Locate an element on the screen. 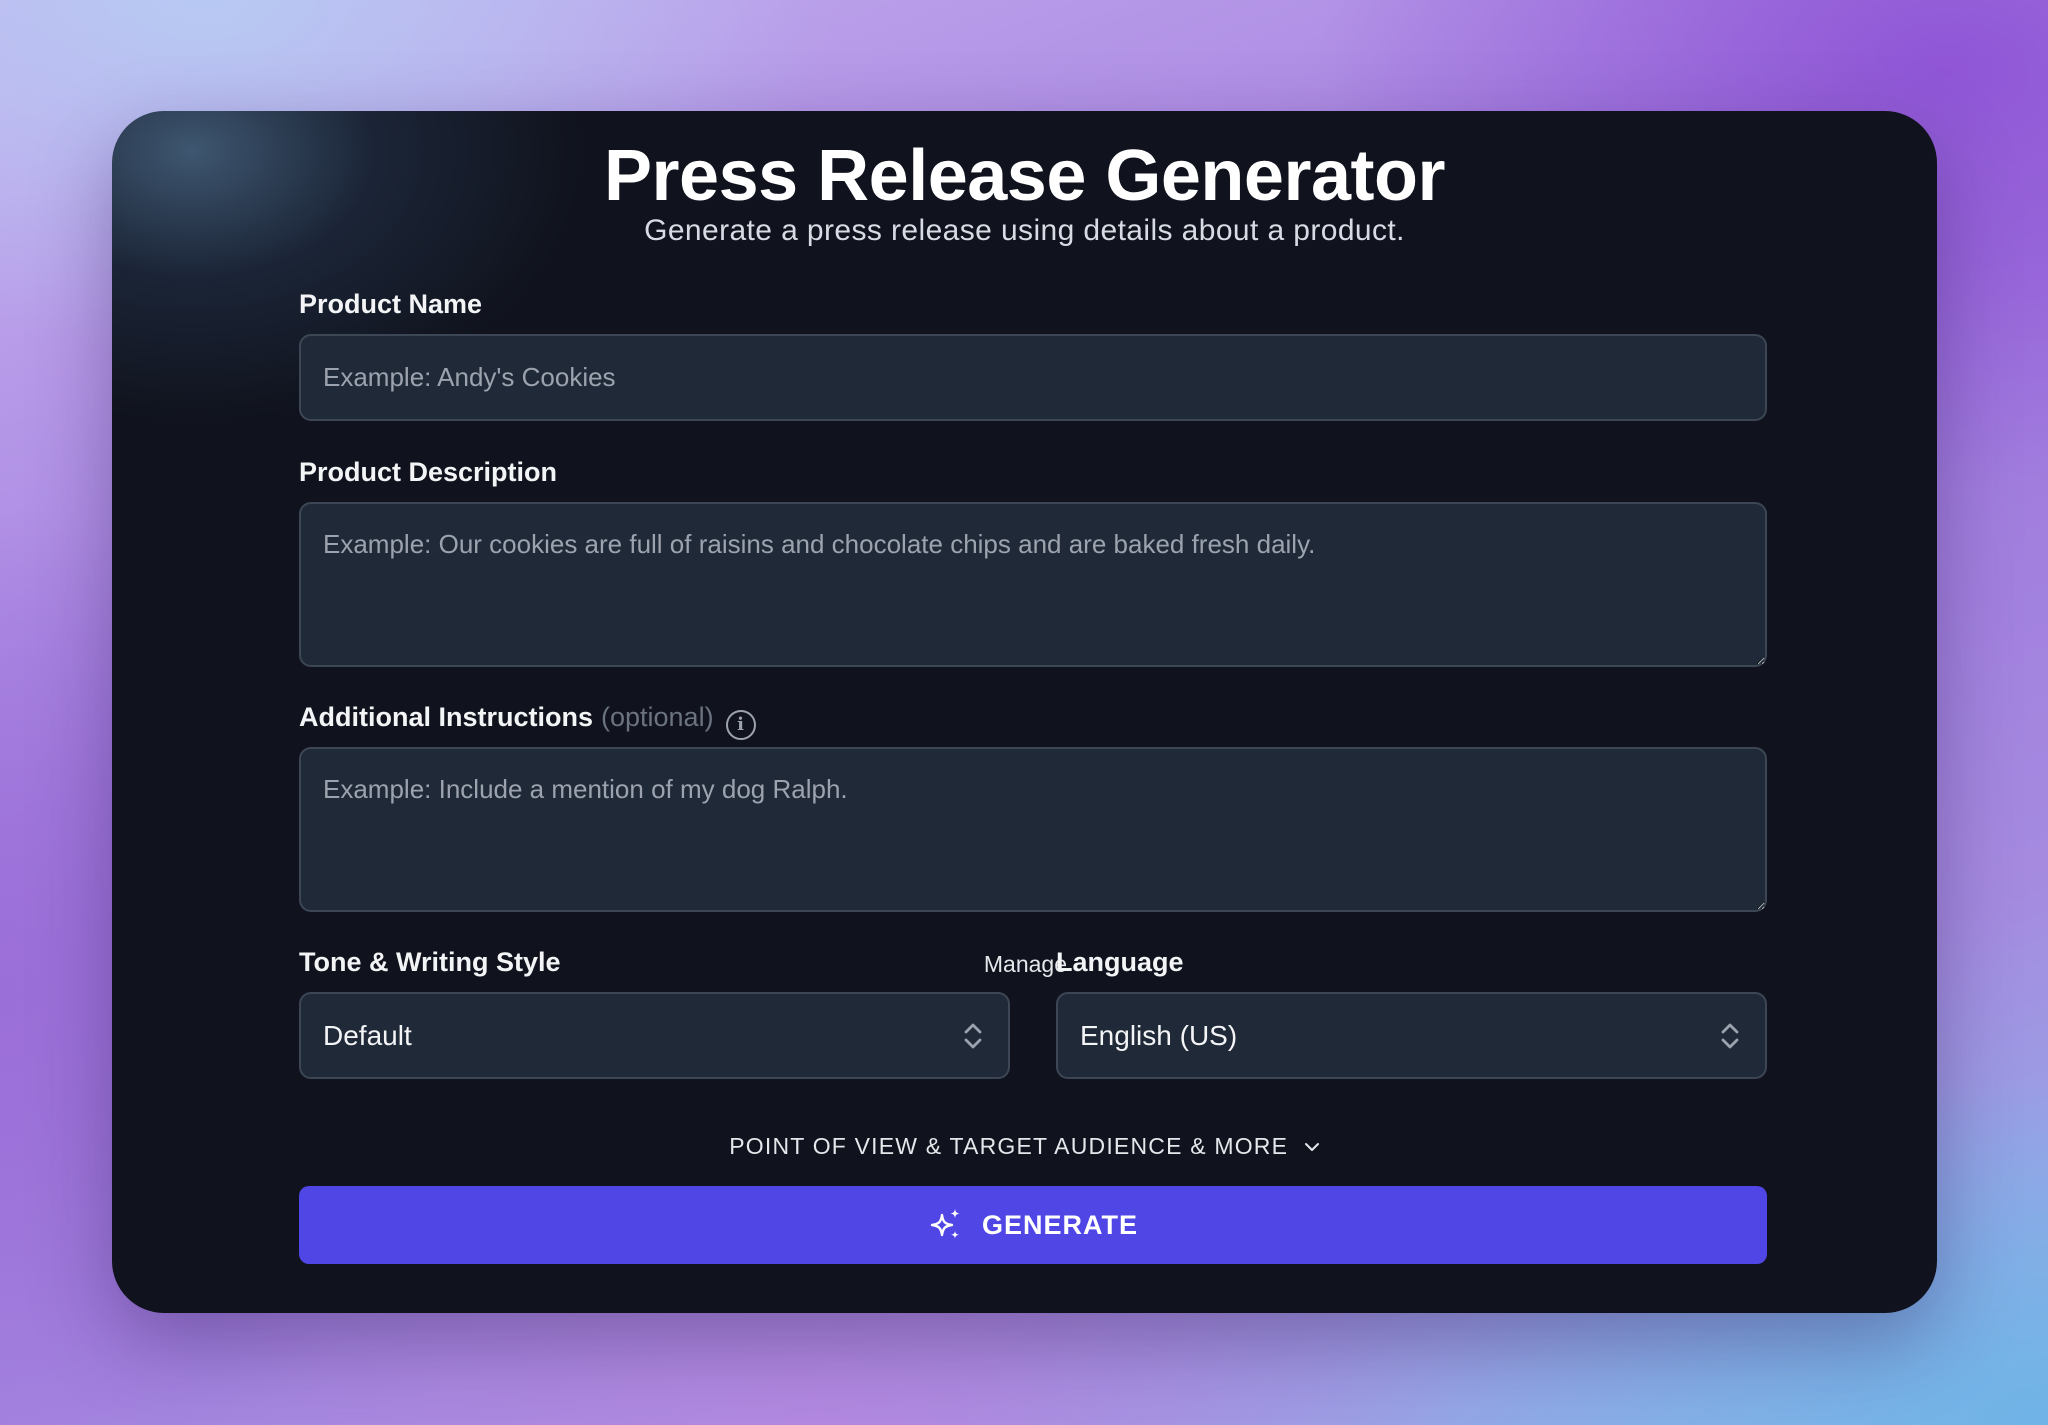 The height and width of the screenshot is (1425, 2048). additional-instructions-textarea is located at coordinates (1033, 829).